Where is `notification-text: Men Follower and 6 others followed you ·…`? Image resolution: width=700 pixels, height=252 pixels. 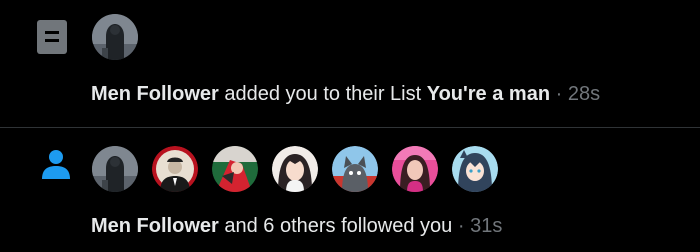 notification-text: Men Follower and 6 others followed you ·… is located at coordinates (296, 226).